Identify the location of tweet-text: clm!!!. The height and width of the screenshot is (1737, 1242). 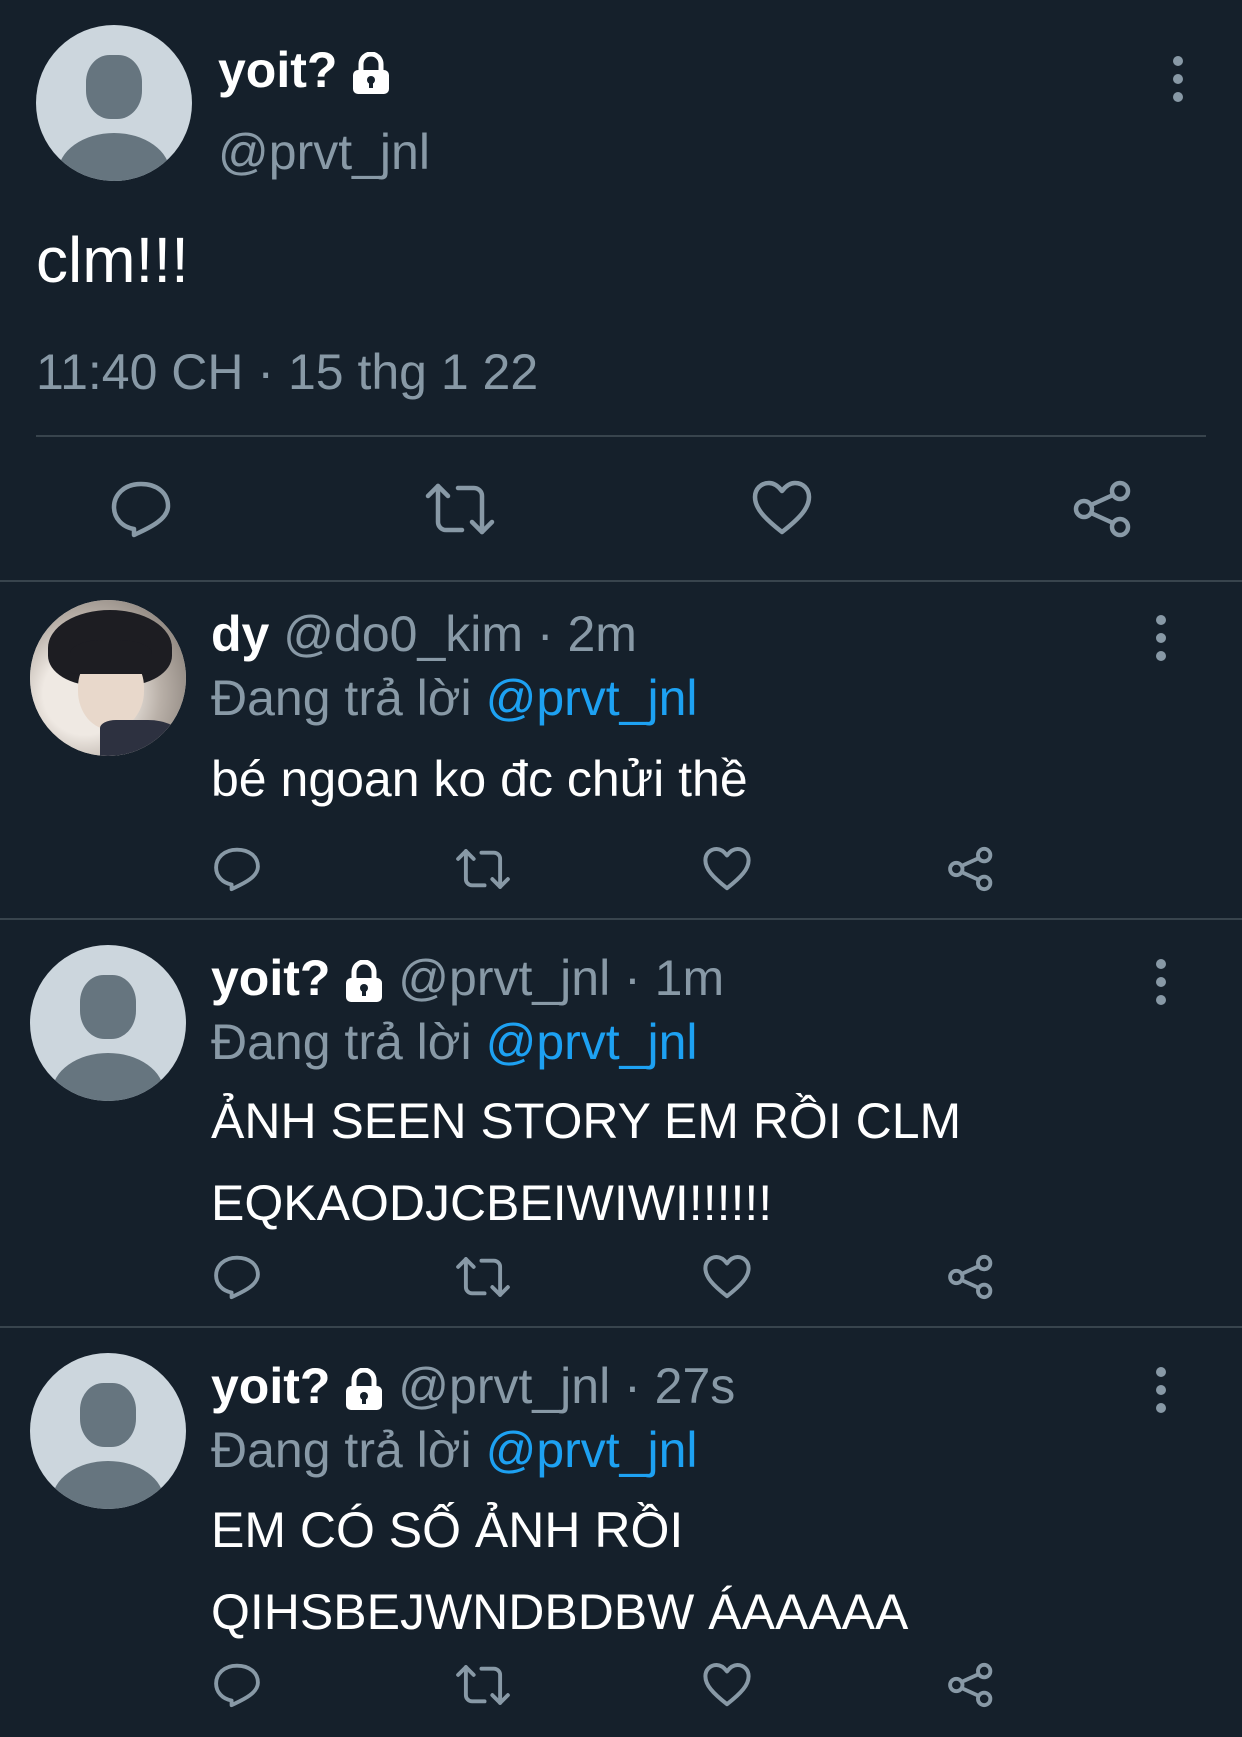
(112, 260).